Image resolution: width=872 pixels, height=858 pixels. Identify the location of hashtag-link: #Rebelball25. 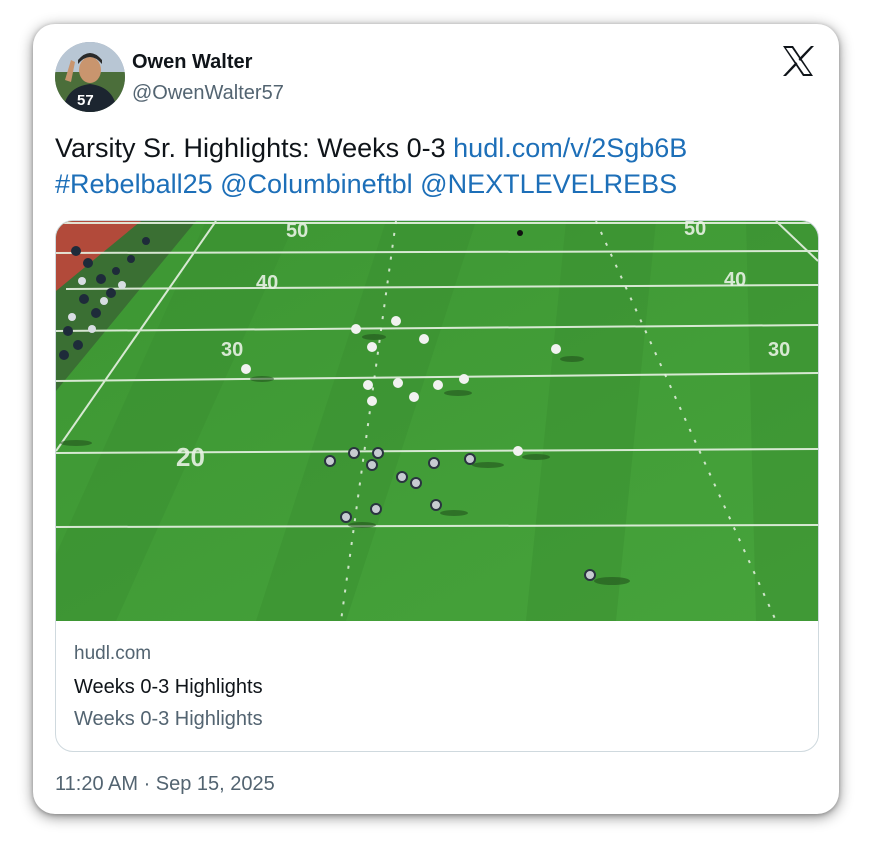
(134, 184).